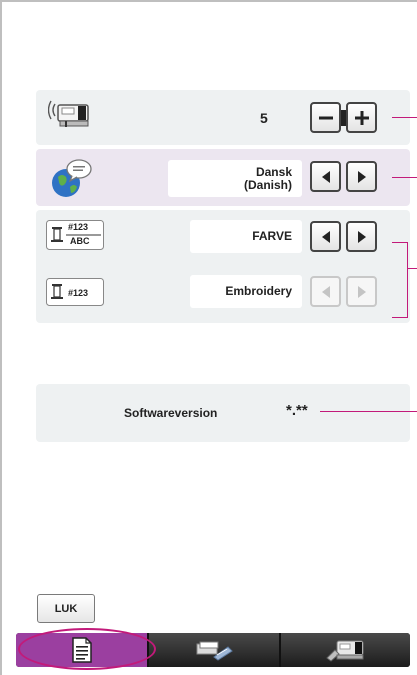 The width and height of the screenshot is (417, 675). I want to click on callout-thread-bracket, so click(407, 280).